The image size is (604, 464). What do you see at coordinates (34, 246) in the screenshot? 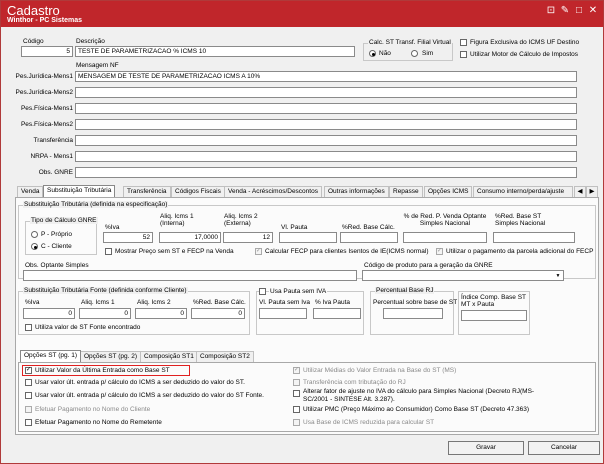
I see `tipo-c-radio` at bounding box center [34, 246].